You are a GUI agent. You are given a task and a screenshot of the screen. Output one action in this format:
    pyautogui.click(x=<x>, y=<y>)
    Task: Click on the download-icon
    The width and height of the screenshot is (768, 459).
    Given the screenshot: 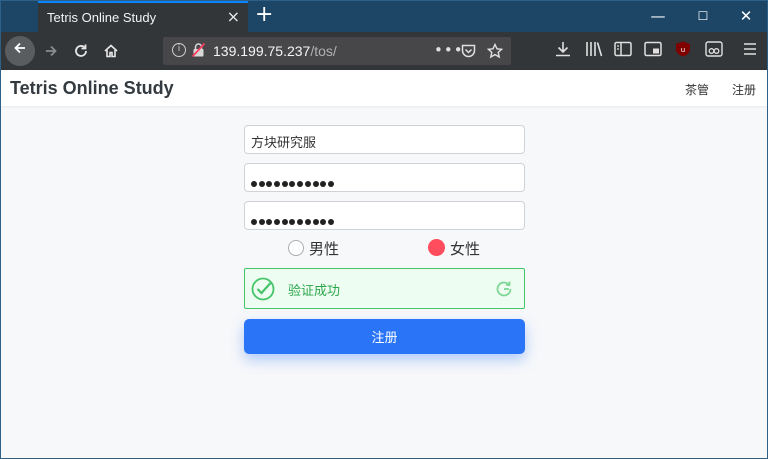 What is the action you would take?
    pyautogui.click(x=563, y=49)
    